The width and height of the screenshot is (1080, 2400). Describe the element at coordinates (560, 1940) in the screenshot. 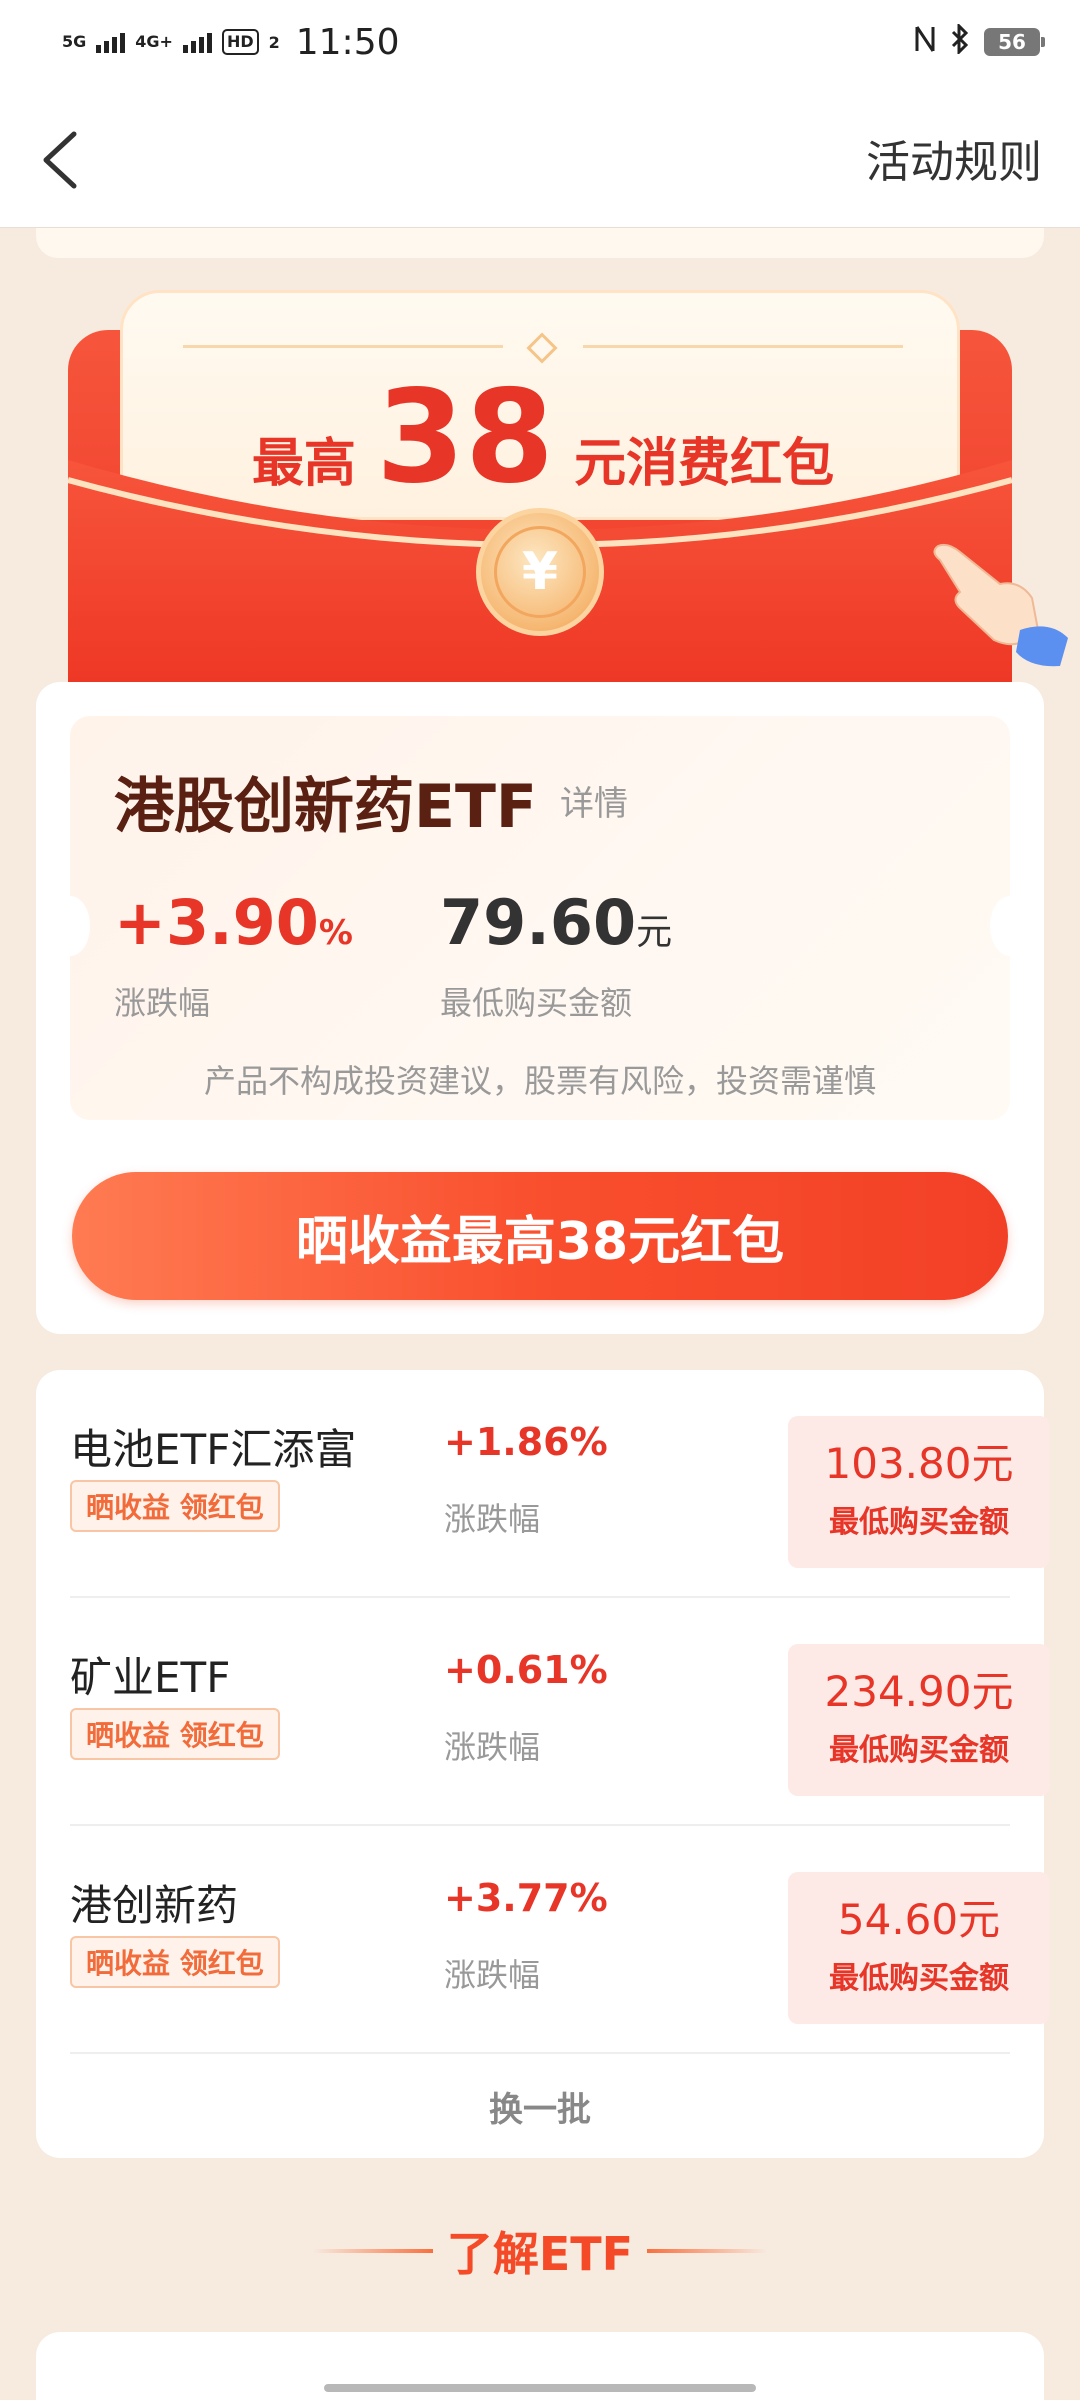

I see `list-item: 港创新药 晒收益 领红包 +3.77% 涨跌幅 54.60元 最低购买金额` at that location.